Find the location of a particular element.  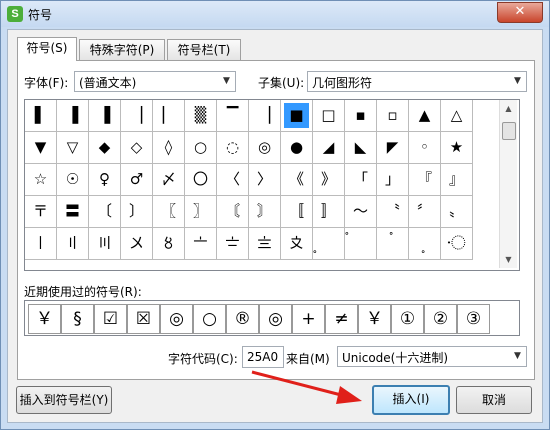

symbol-cell: ▔ is located at coordinates (233, 116).